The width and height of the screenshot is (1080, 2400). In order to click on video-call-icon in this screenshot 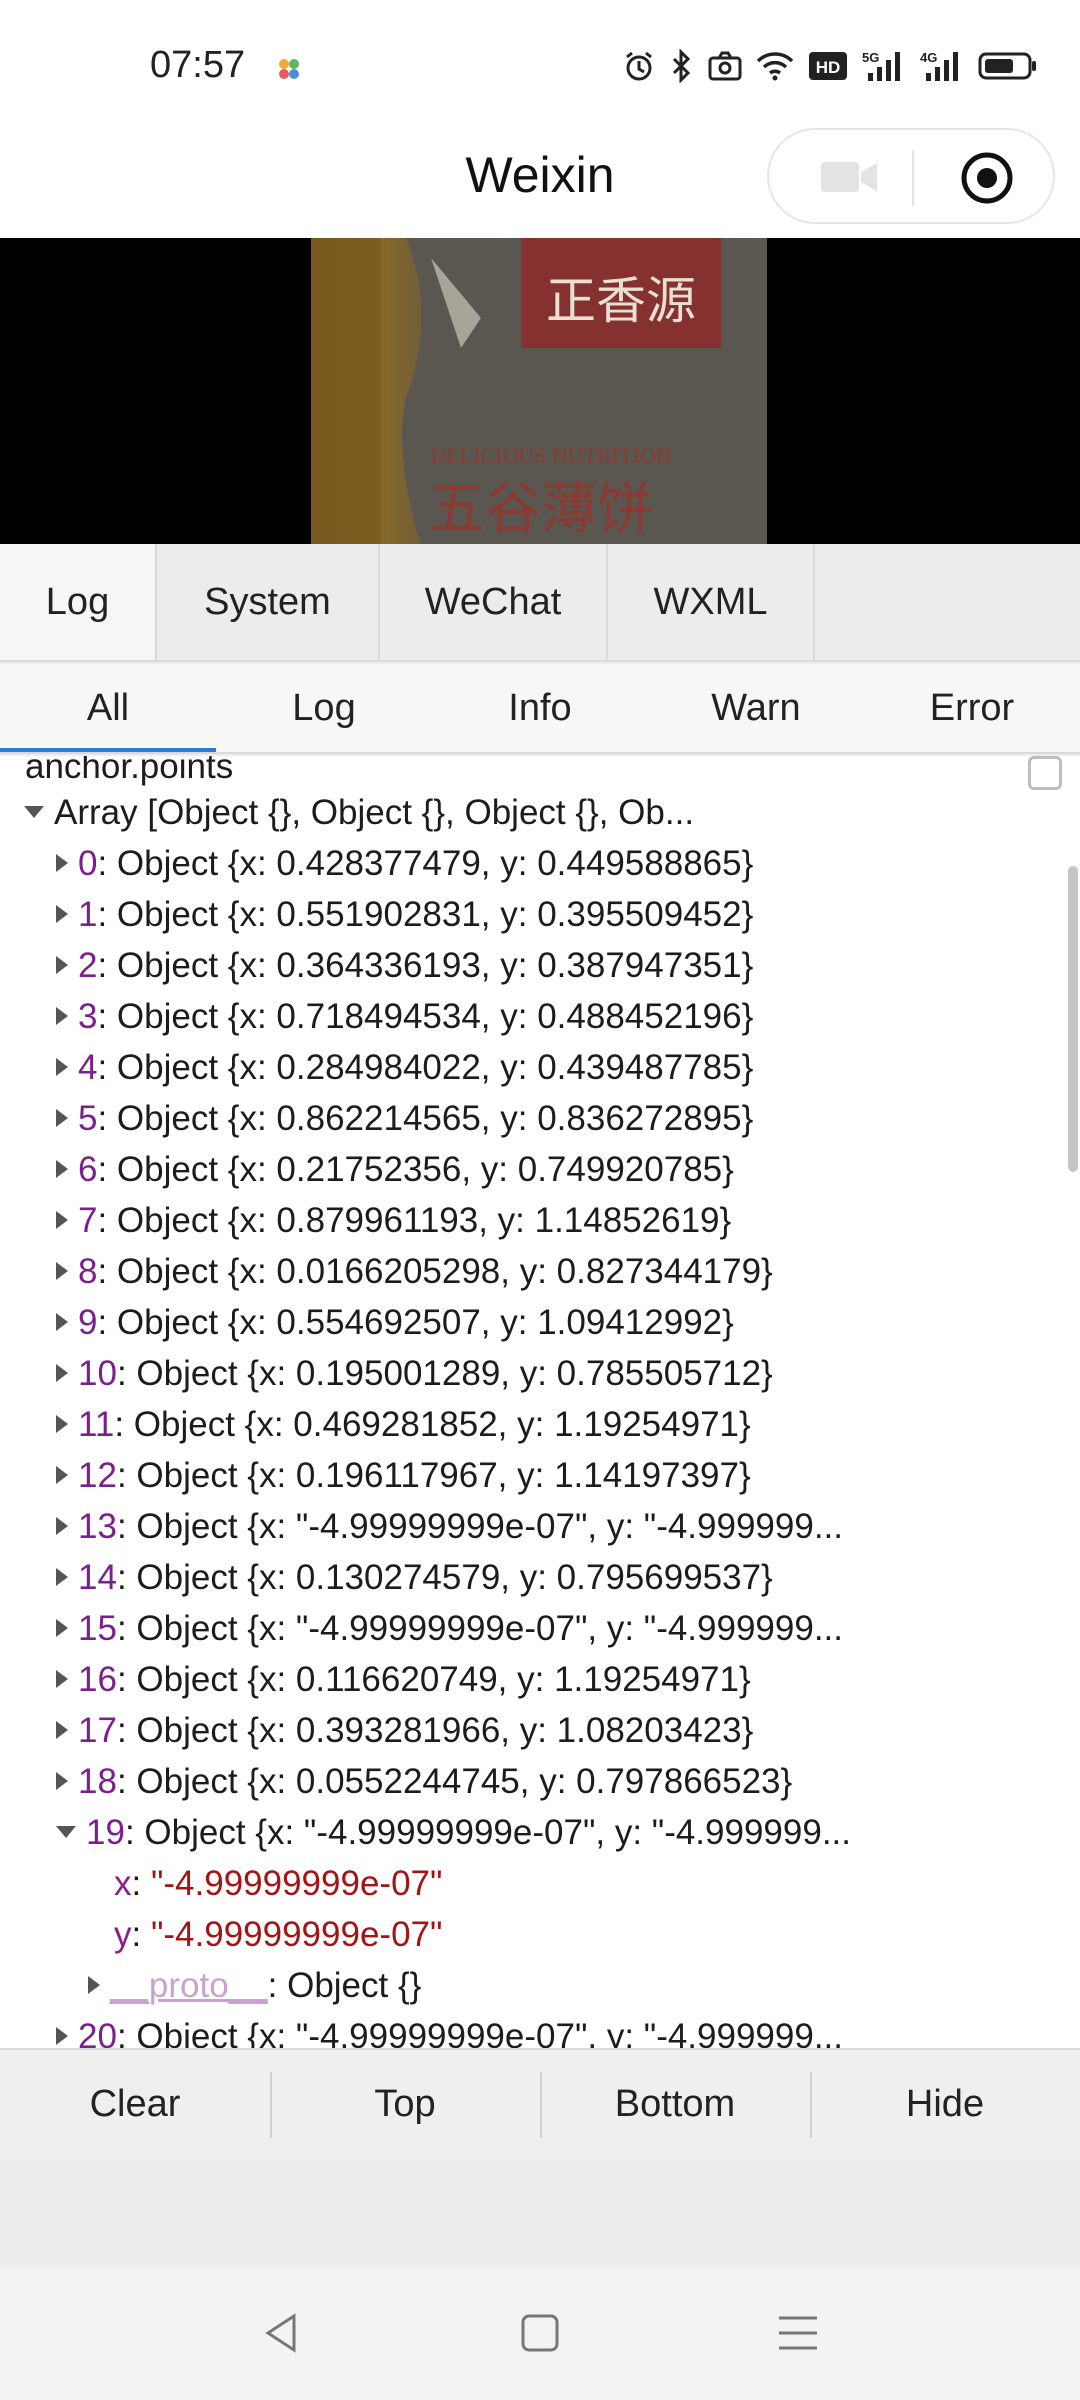, I will do `click(849, 177)`.